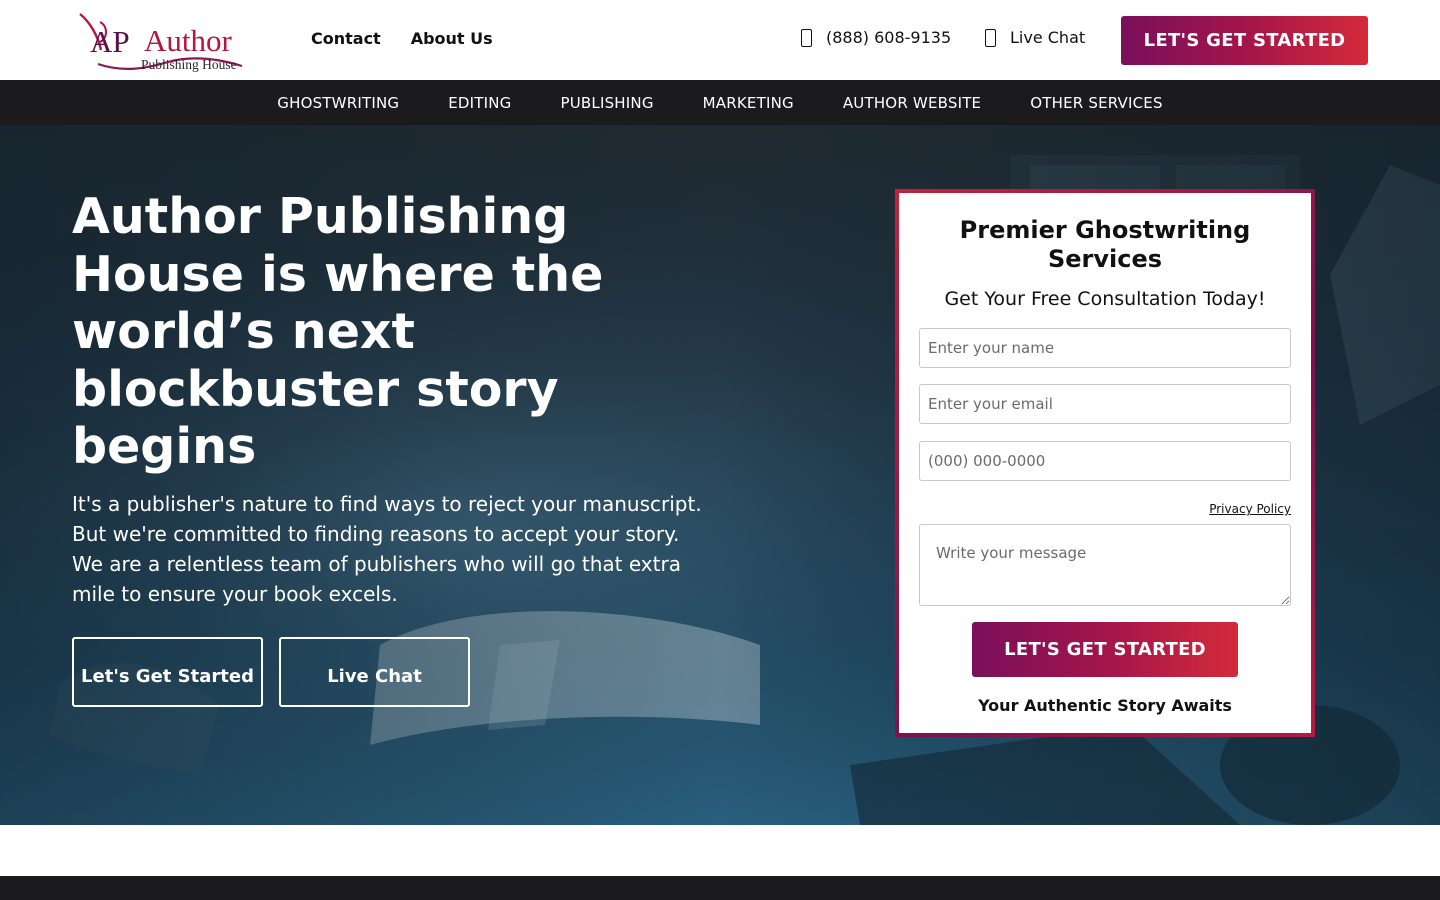 The image size is (1440, 900). I want to click on phone-contact: (888) 608-9135, so click(876, 37).